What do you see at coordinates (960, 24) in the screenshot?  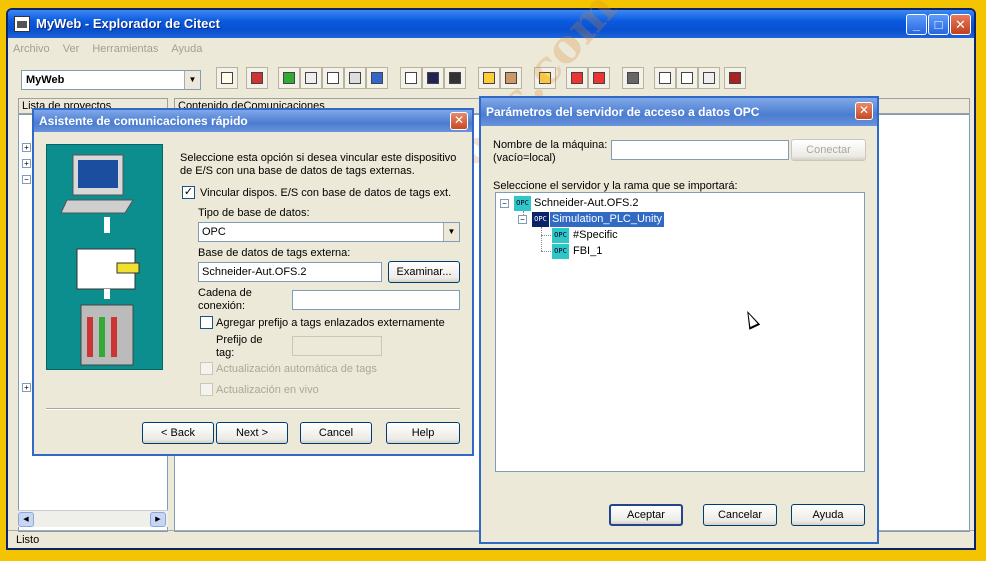 I see `close-button: ✕` at bounding box center [960, 24].